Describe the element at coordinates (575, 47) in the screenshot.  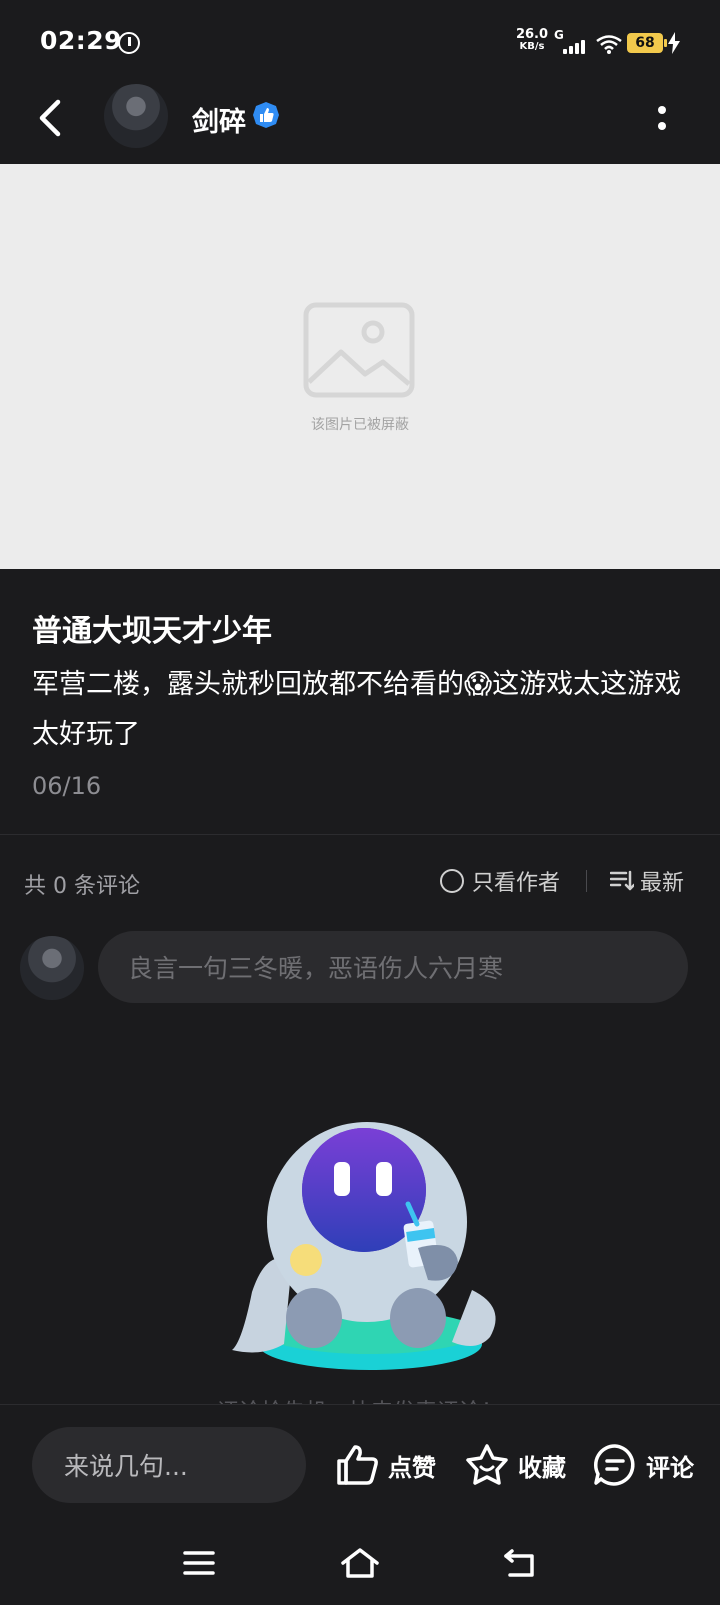
I see `signal-icon` at that location.